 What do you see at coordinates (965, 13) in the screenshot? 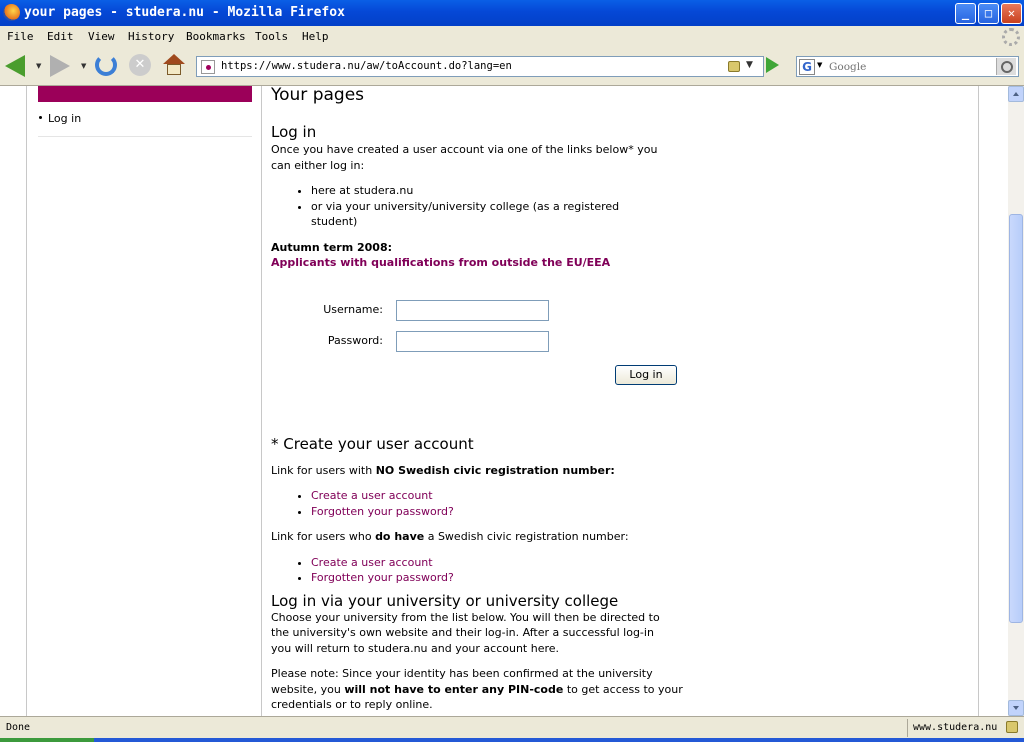
I see `minimize-button: _` at bounding box center [965, 13].